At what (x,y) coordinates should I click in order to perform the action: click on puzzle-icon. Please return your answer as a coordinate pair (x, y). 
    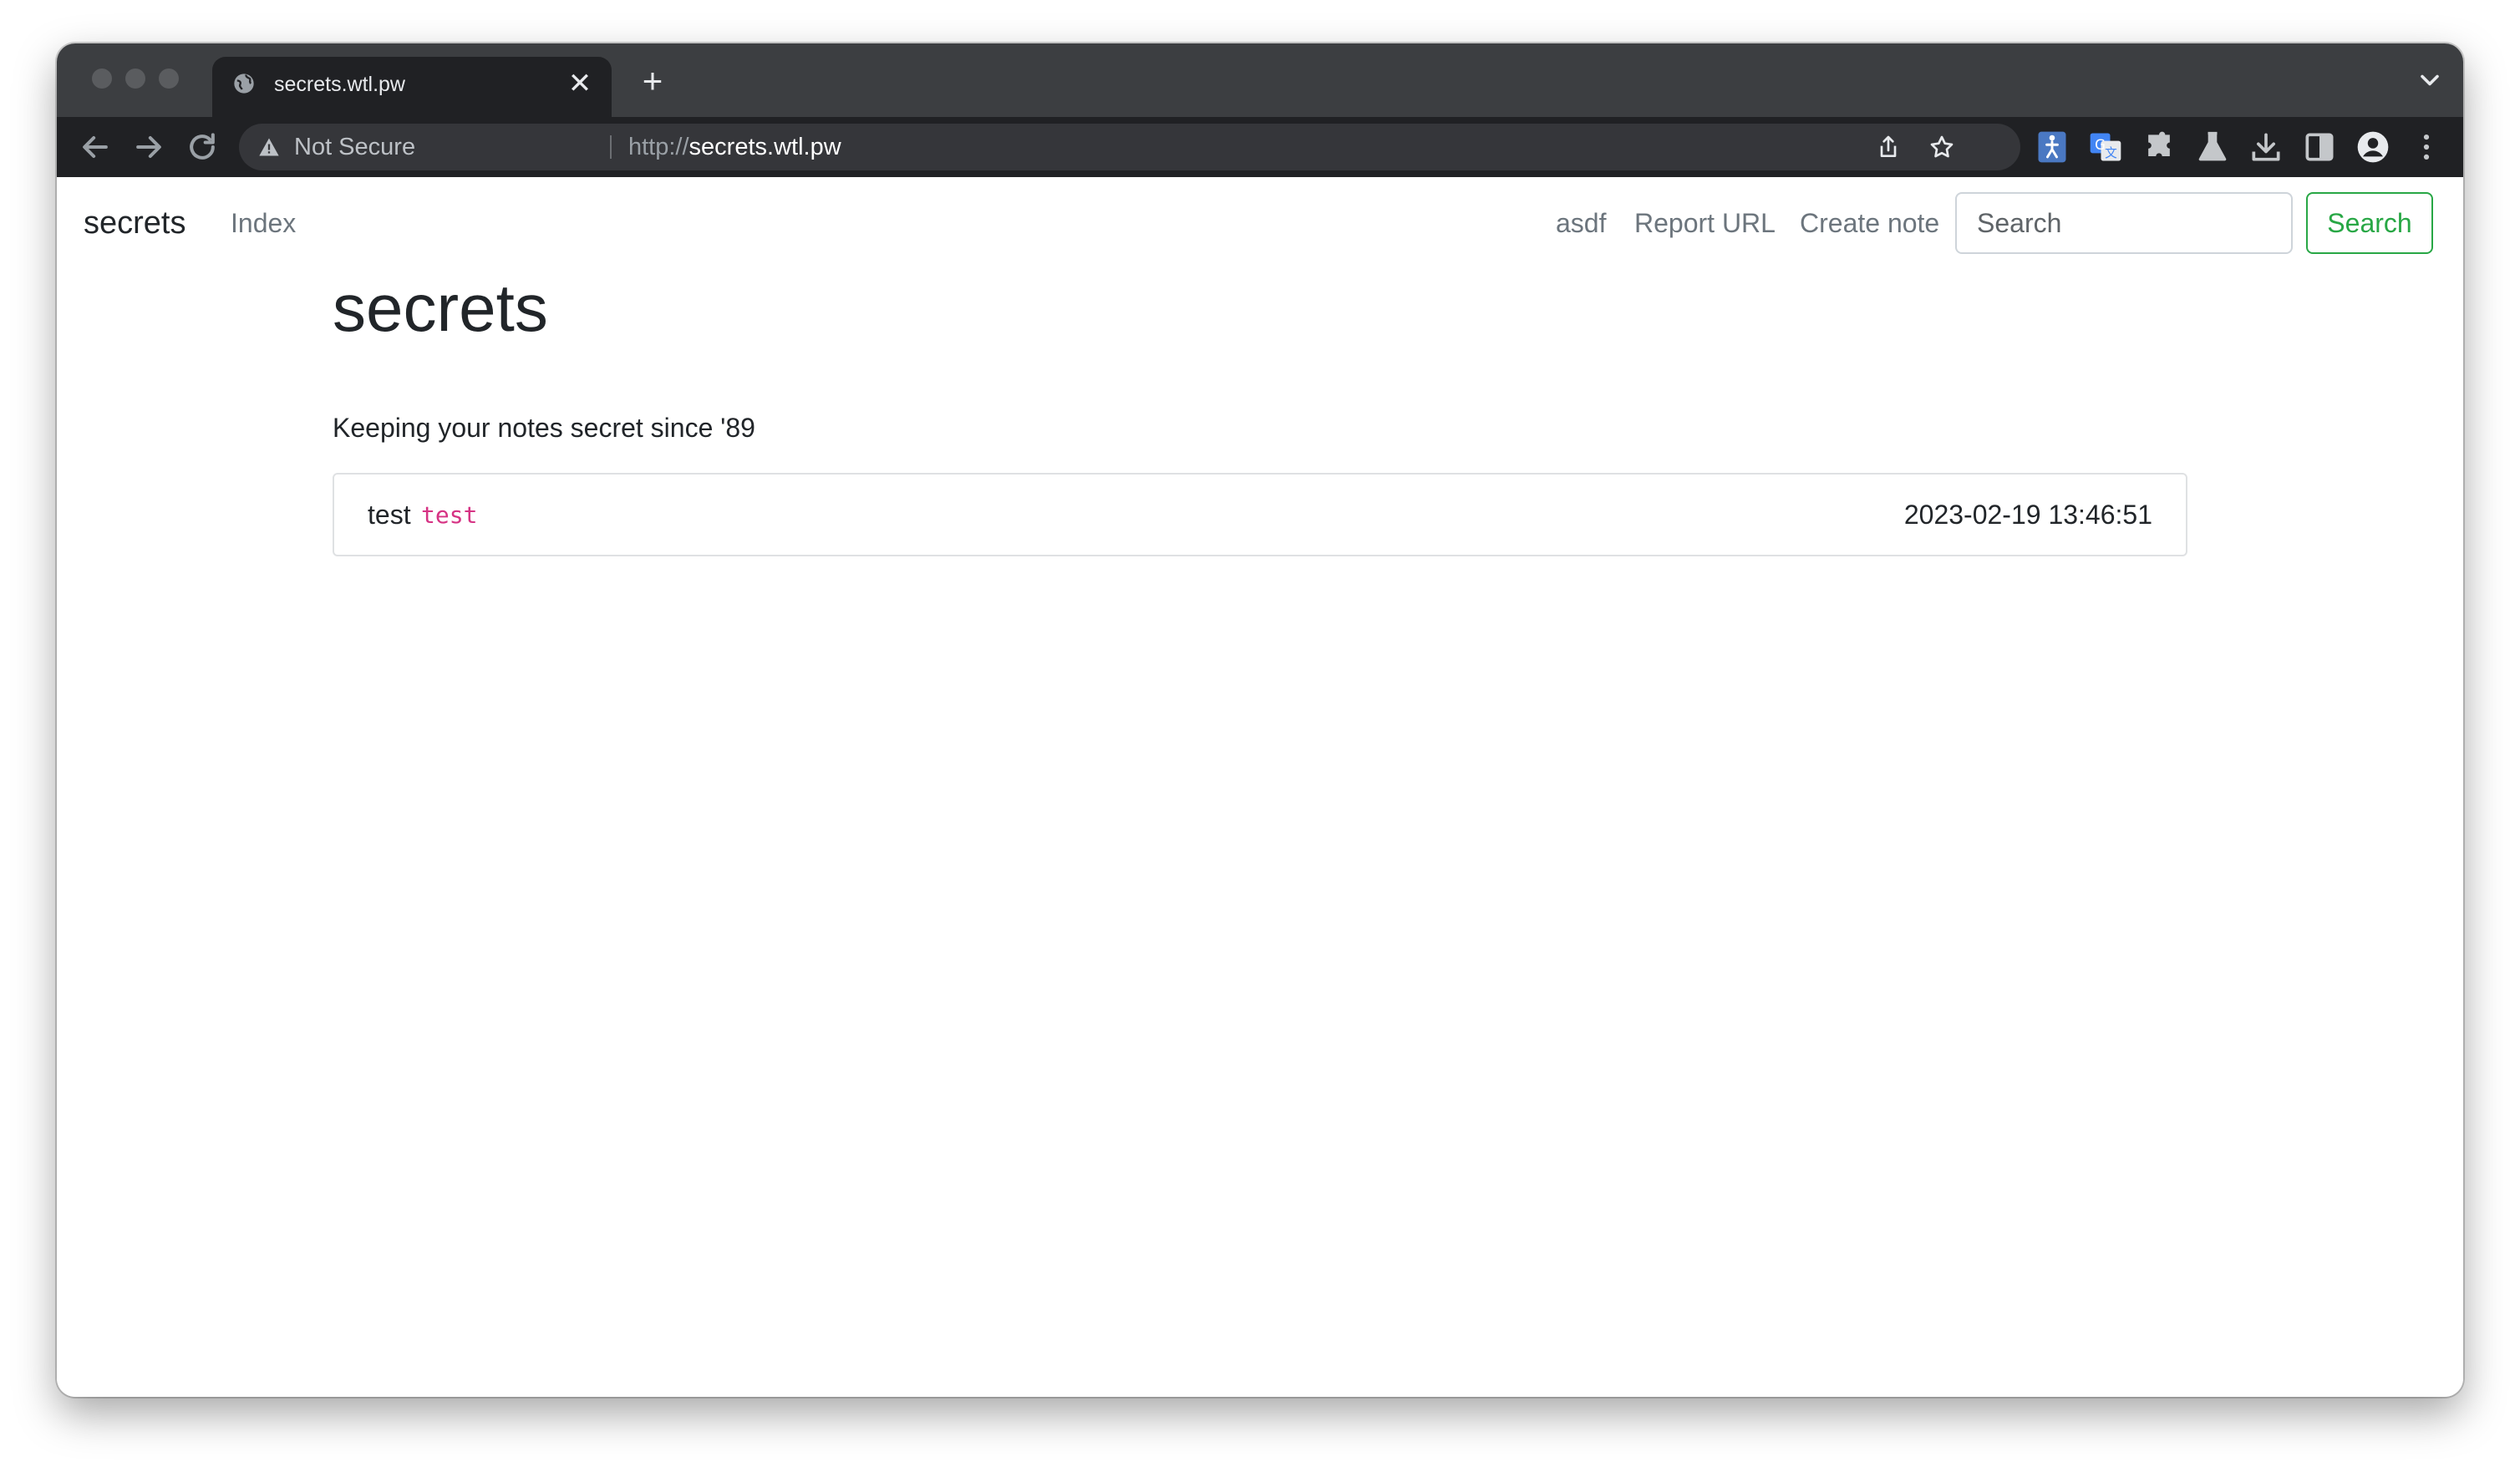
    Looking at the image, I should click on (2159, 147).